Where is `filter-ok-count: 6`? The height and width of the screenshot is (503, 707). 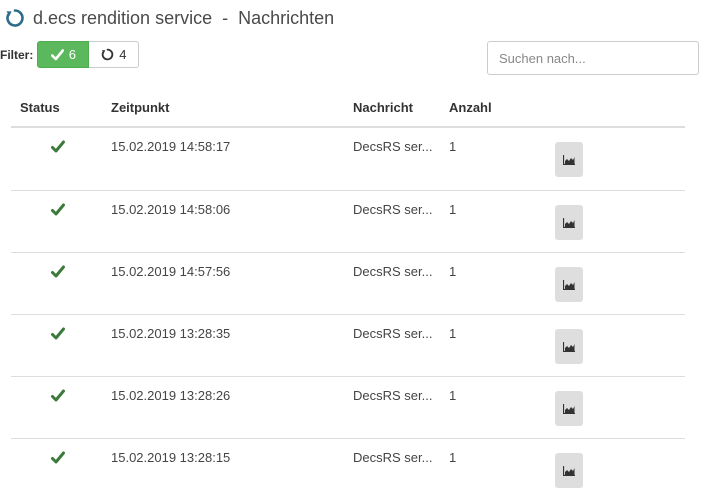 filter-ok-count: 6 is located at coordinates (72, 54).